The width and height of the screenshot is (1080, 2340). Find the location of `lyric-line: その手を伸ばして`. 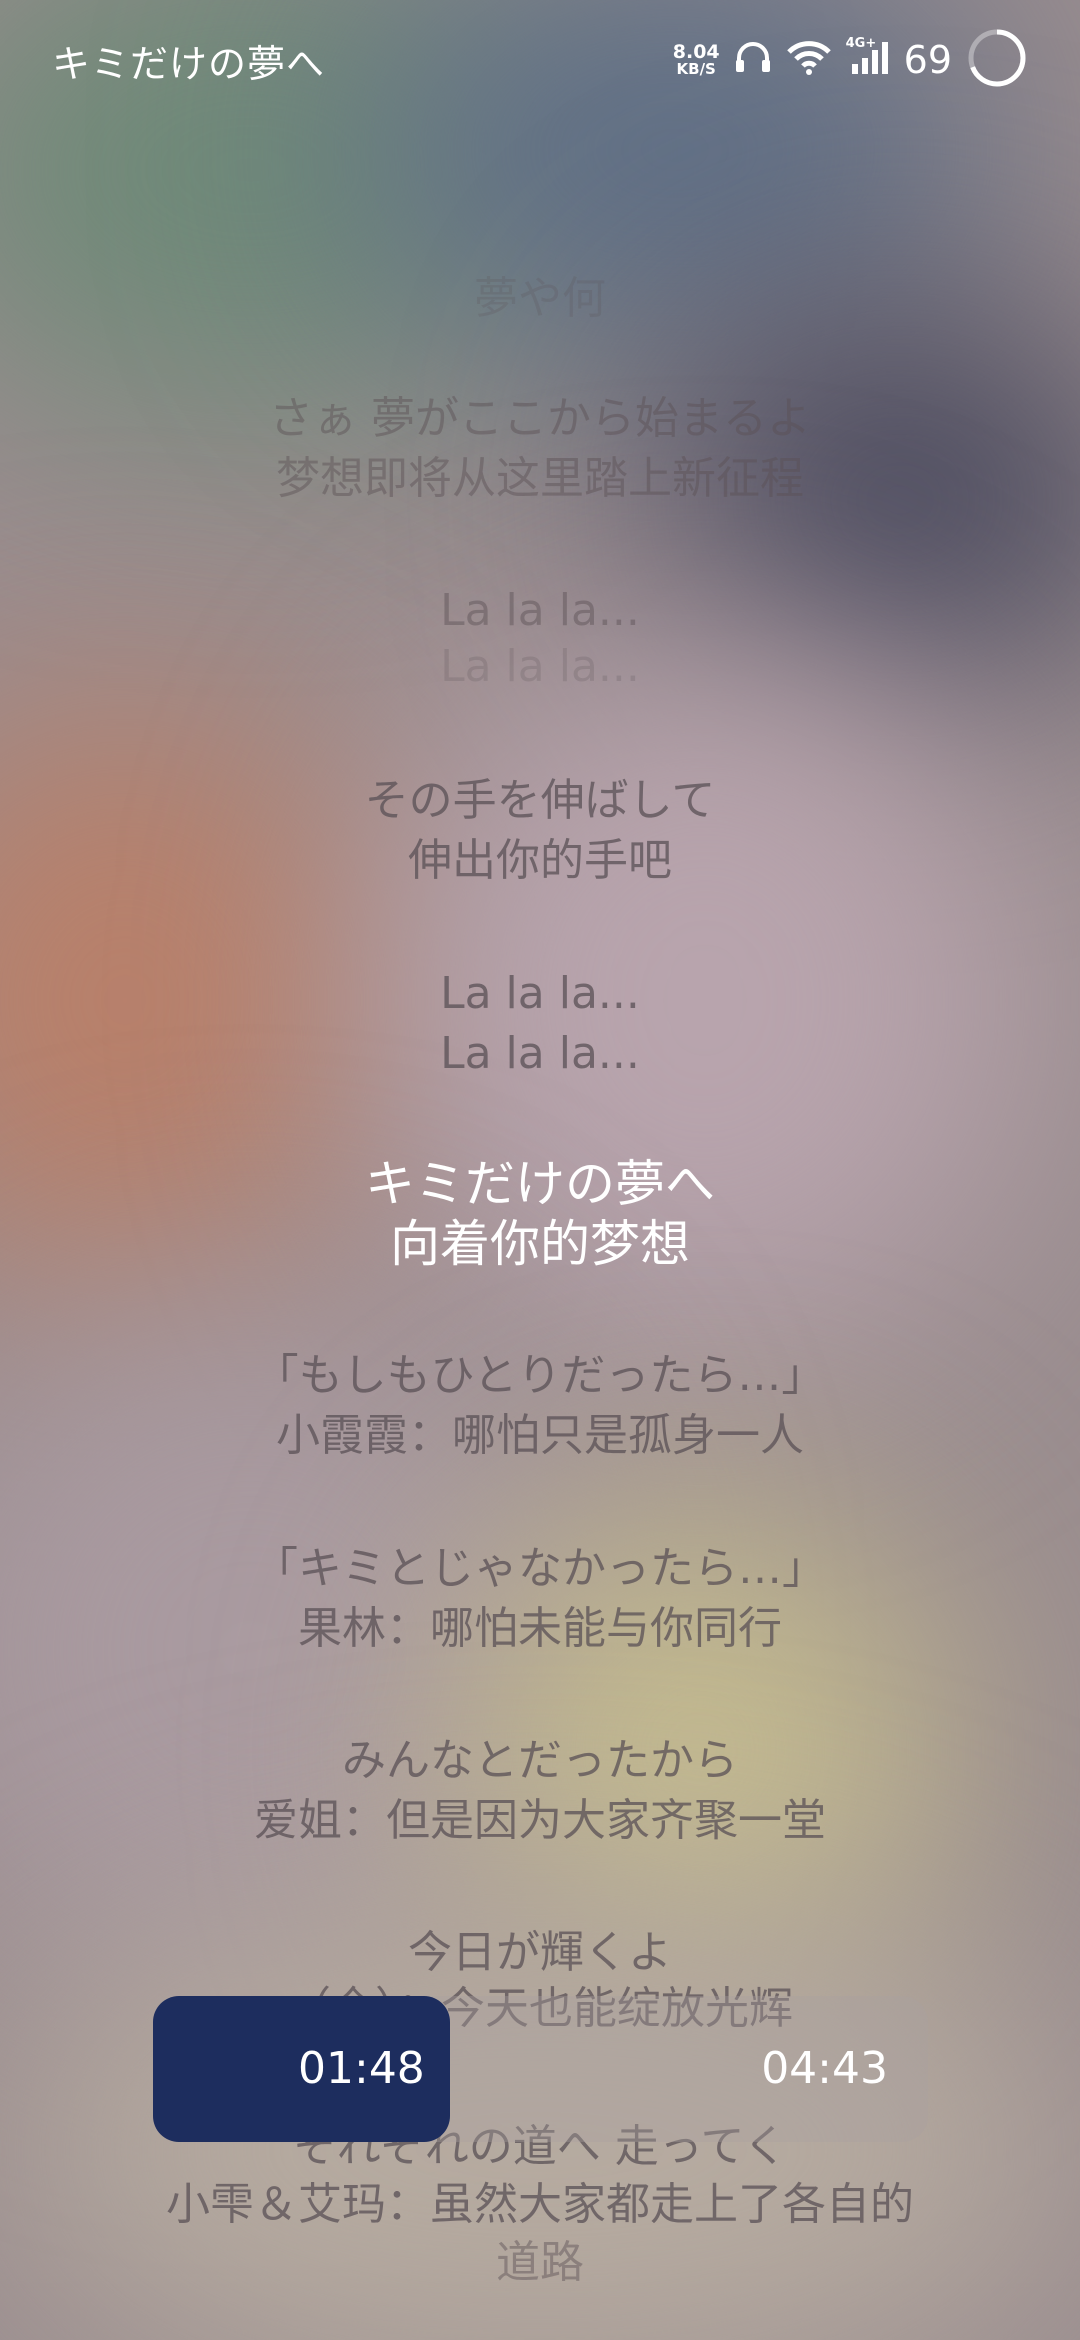

lyric-line: その手を伸ばして is located at coordinates (540, 800).